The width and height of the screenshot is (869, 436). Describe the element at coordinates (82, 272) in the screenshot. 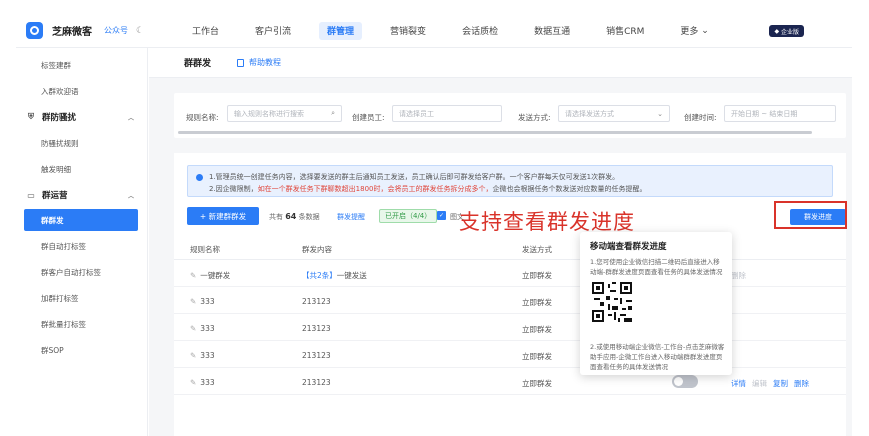

I see `sidebar-item-customer-auto-tag: 群客户自动打标签` at that location.